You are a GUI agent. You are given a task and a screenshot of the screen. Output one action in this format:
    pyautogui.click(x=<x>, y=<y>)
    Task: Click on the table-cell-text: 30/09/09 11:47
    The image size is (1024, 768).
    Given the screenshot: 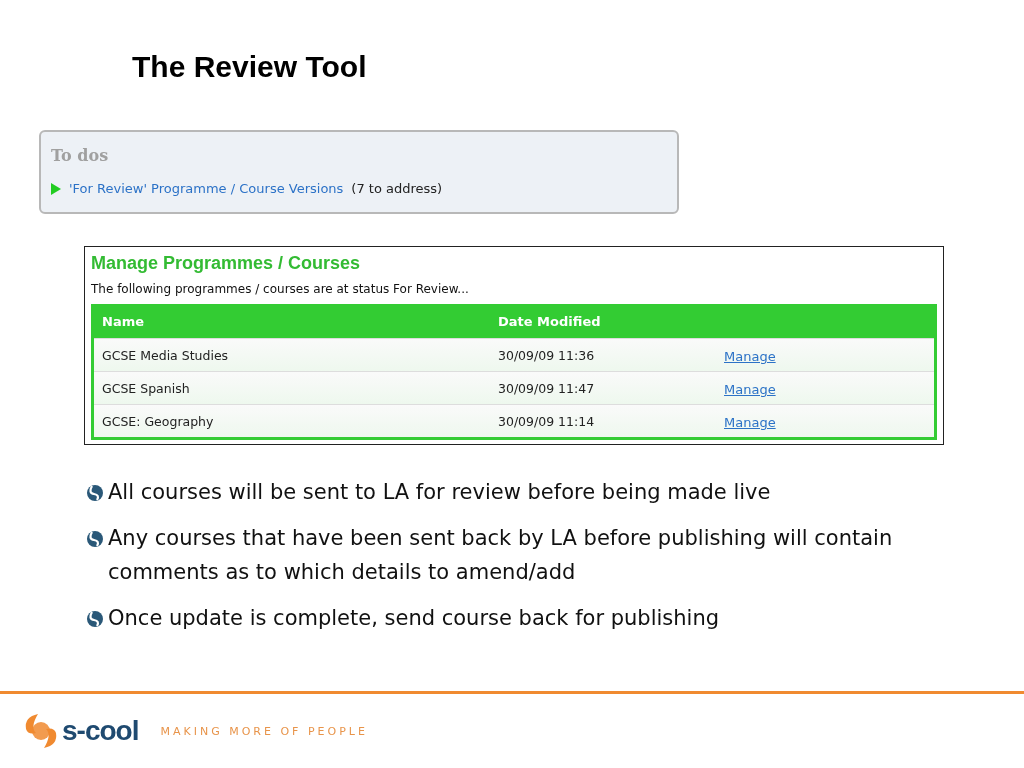 What is the action you would take?
    pyautogui.click(x=547, y=388)
    